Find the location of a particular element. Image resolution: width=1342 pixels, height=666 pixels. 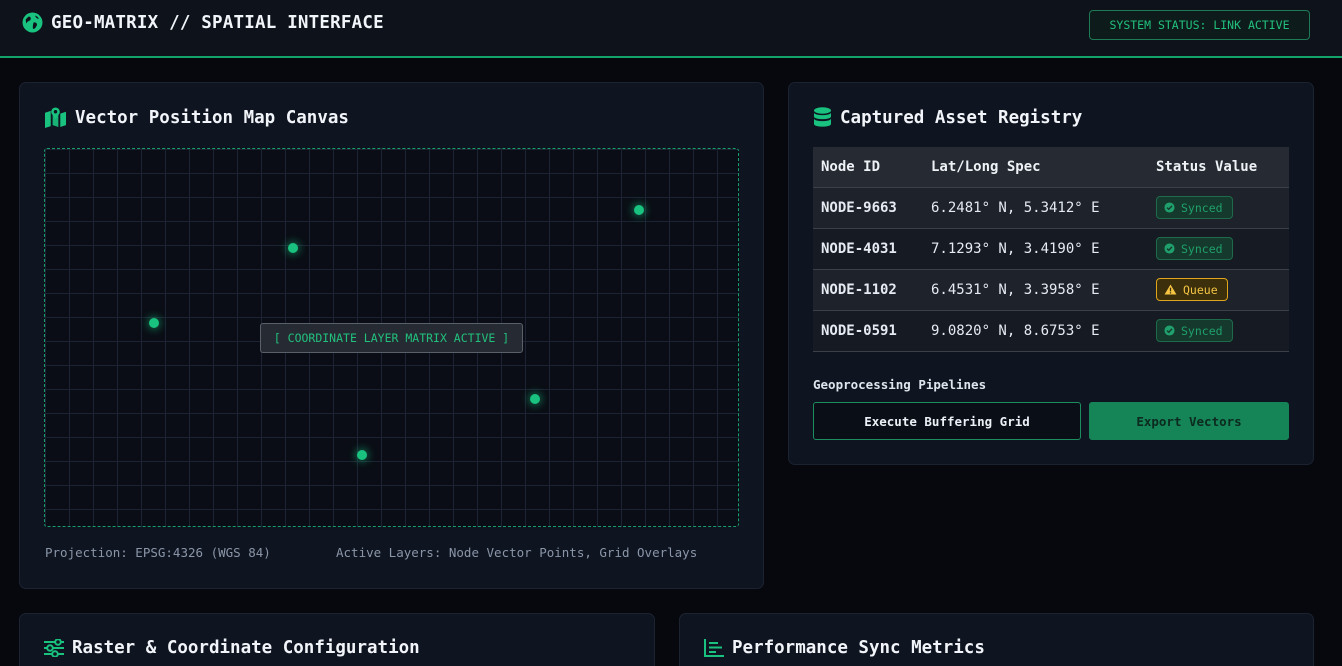

table-header-row: Node ID Lat/Long Spec Status Value is located at coordinates (1051, 167).